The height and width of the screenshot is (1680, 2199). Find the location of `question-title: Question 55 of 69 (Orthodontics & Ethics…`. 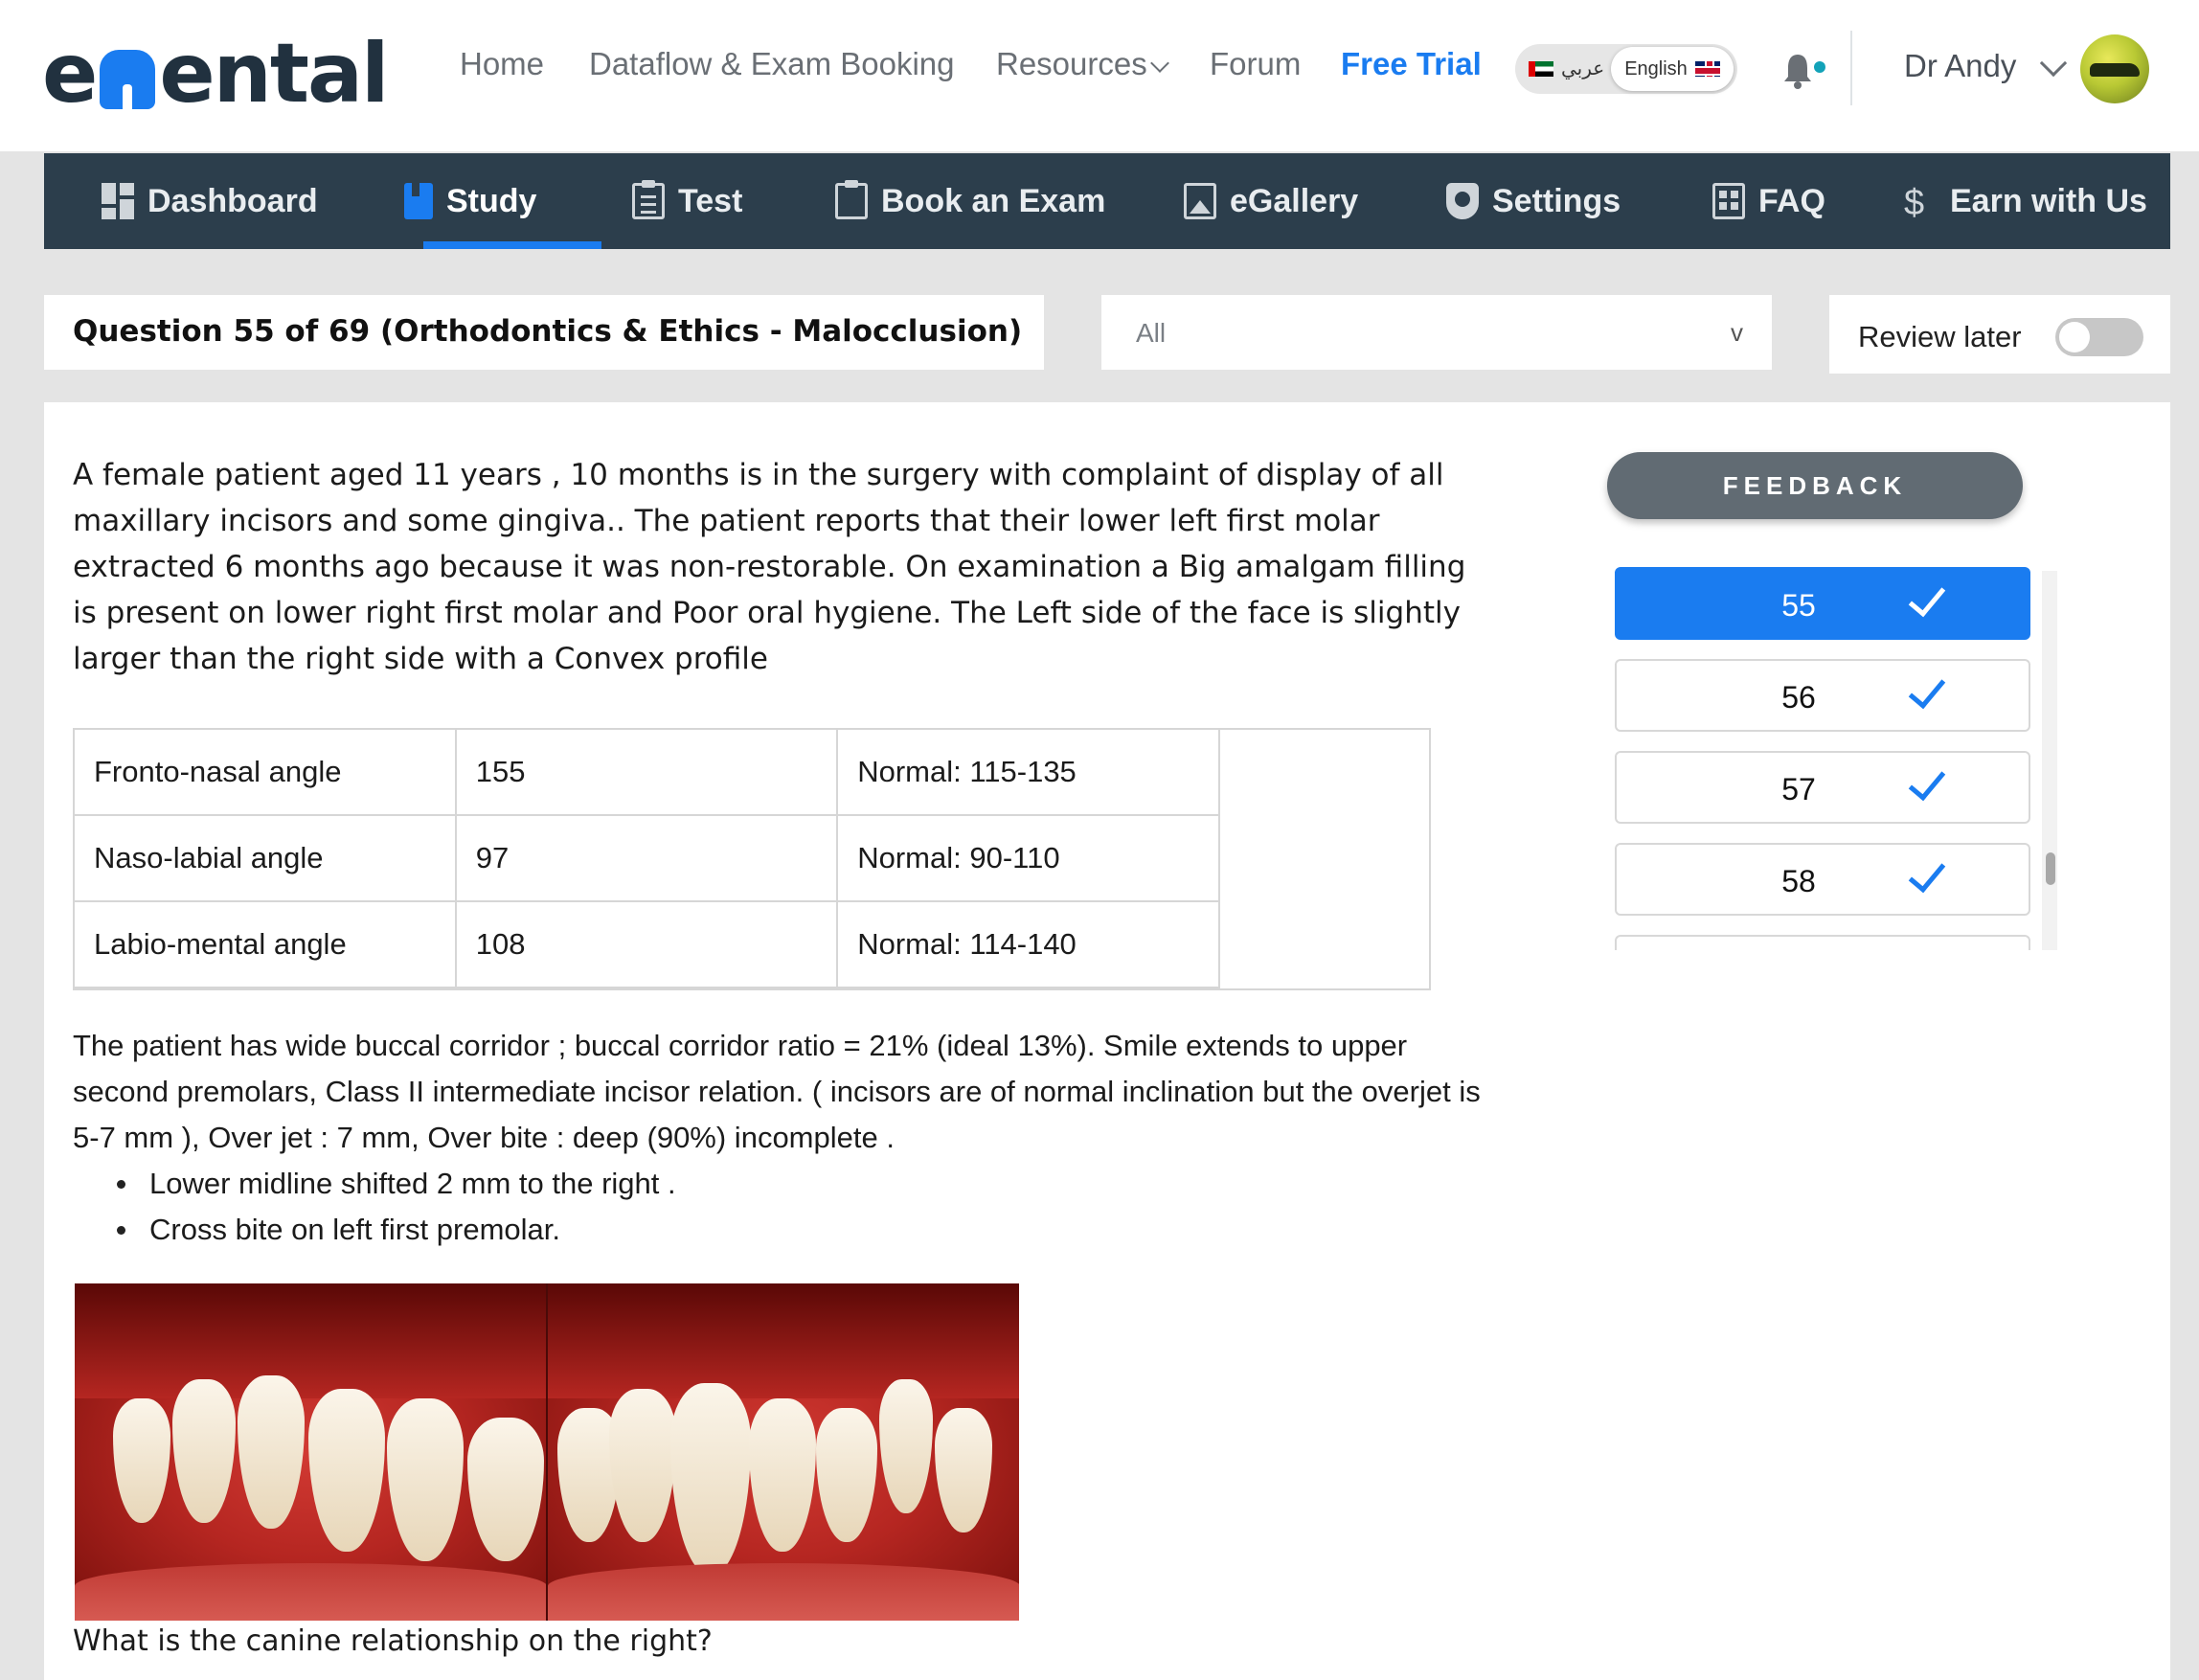

question-title: Question 55 of 69 (Orthodontics & Ethics… is located at coordinates (548, 331).